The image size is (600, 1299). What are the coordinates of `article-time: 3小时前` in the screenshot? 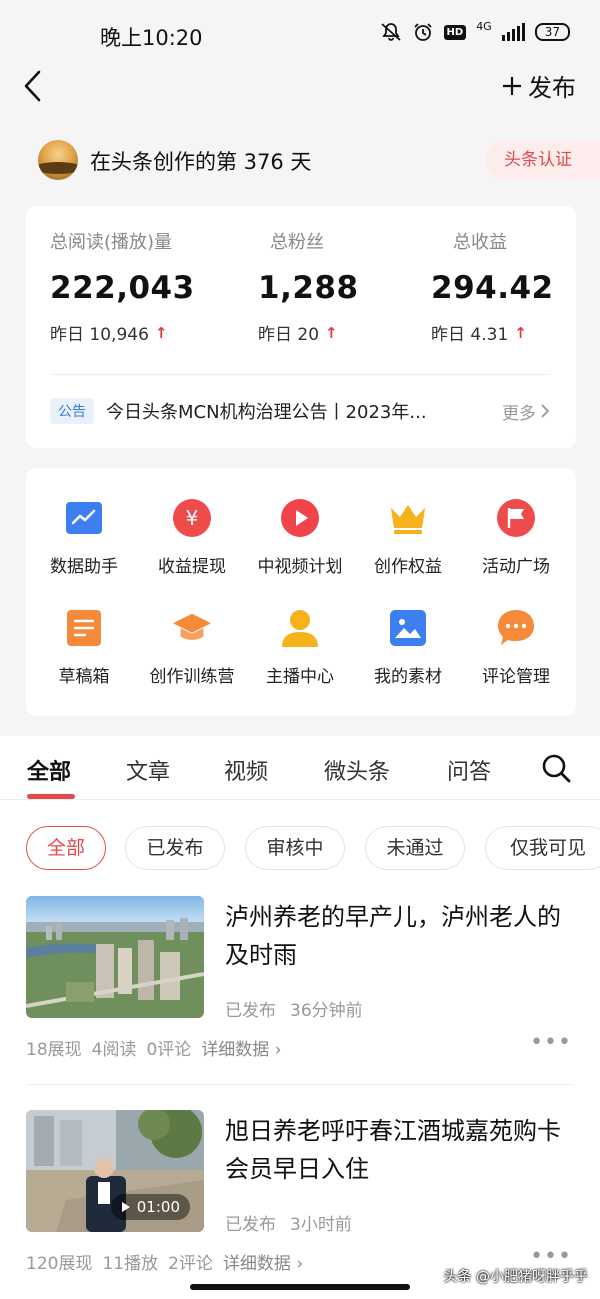 It's located at (321, 1225).